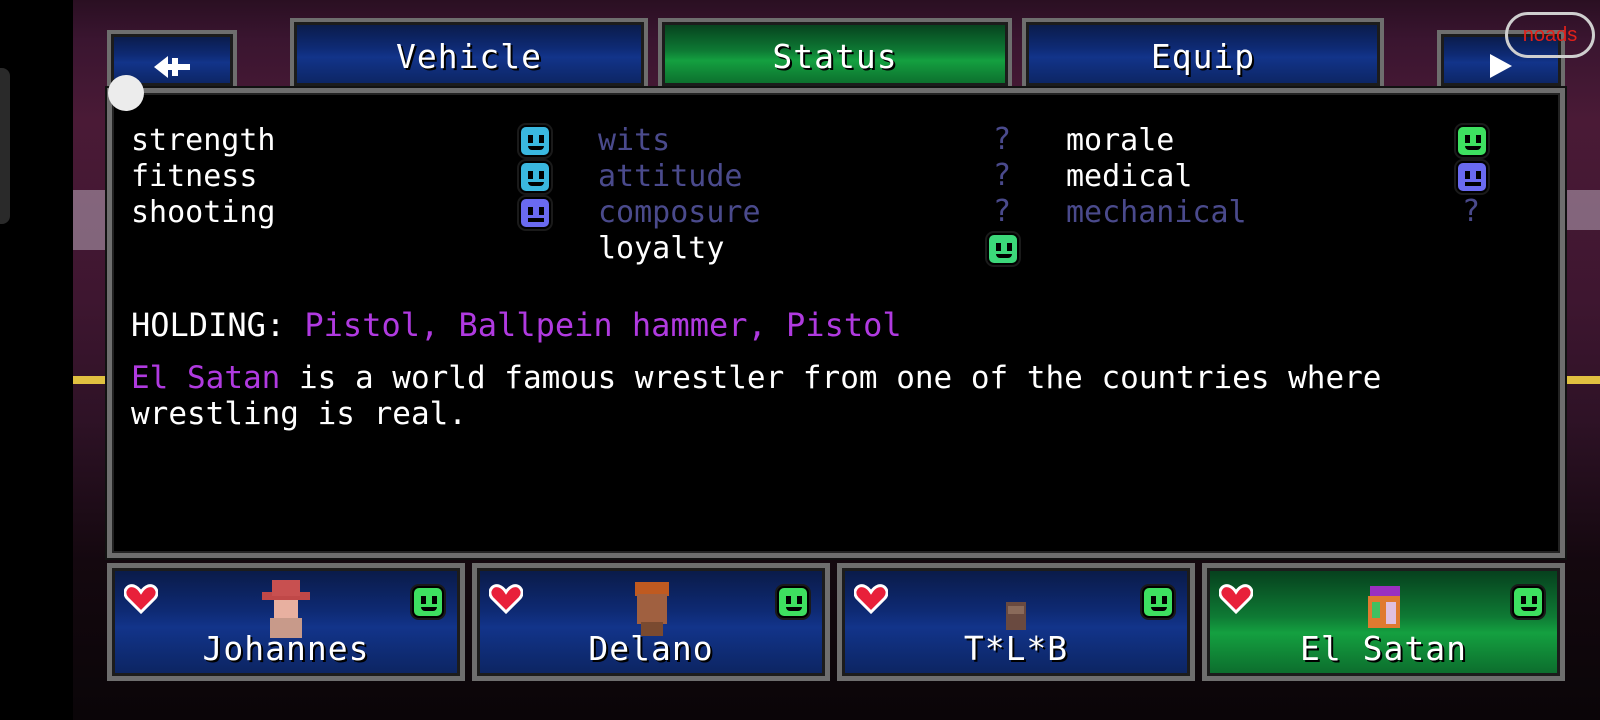 This screenshot has width=1600, height=720. I want to click on stat-mechanical: mechanical, so click(1156, 212).